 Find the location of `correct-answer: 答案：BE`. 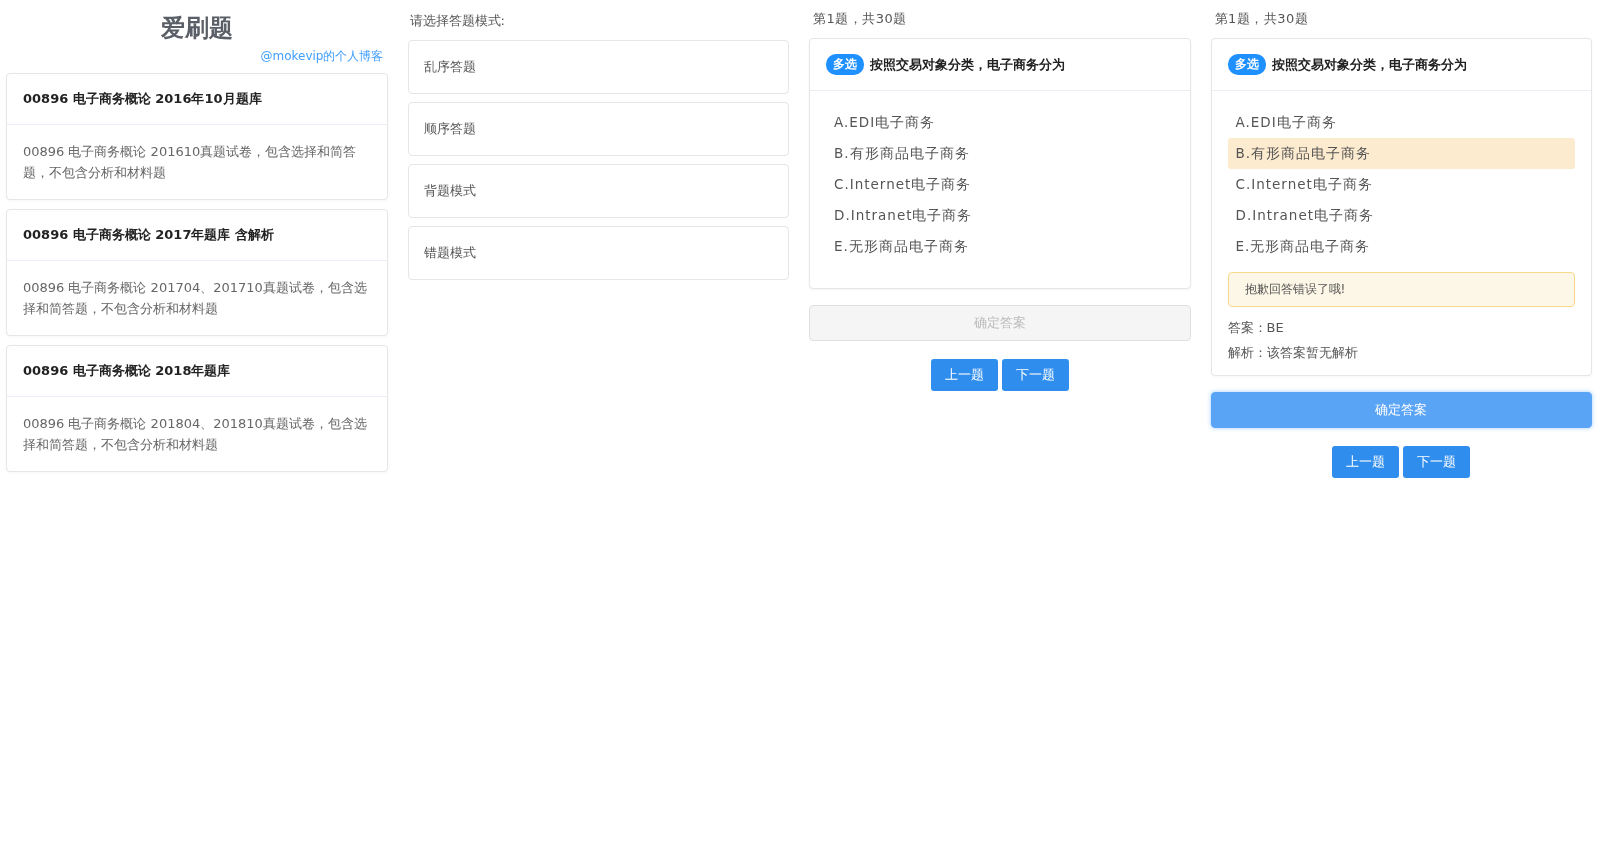

correct-answer: 答案：BE is located at coordinates (1256, 328).